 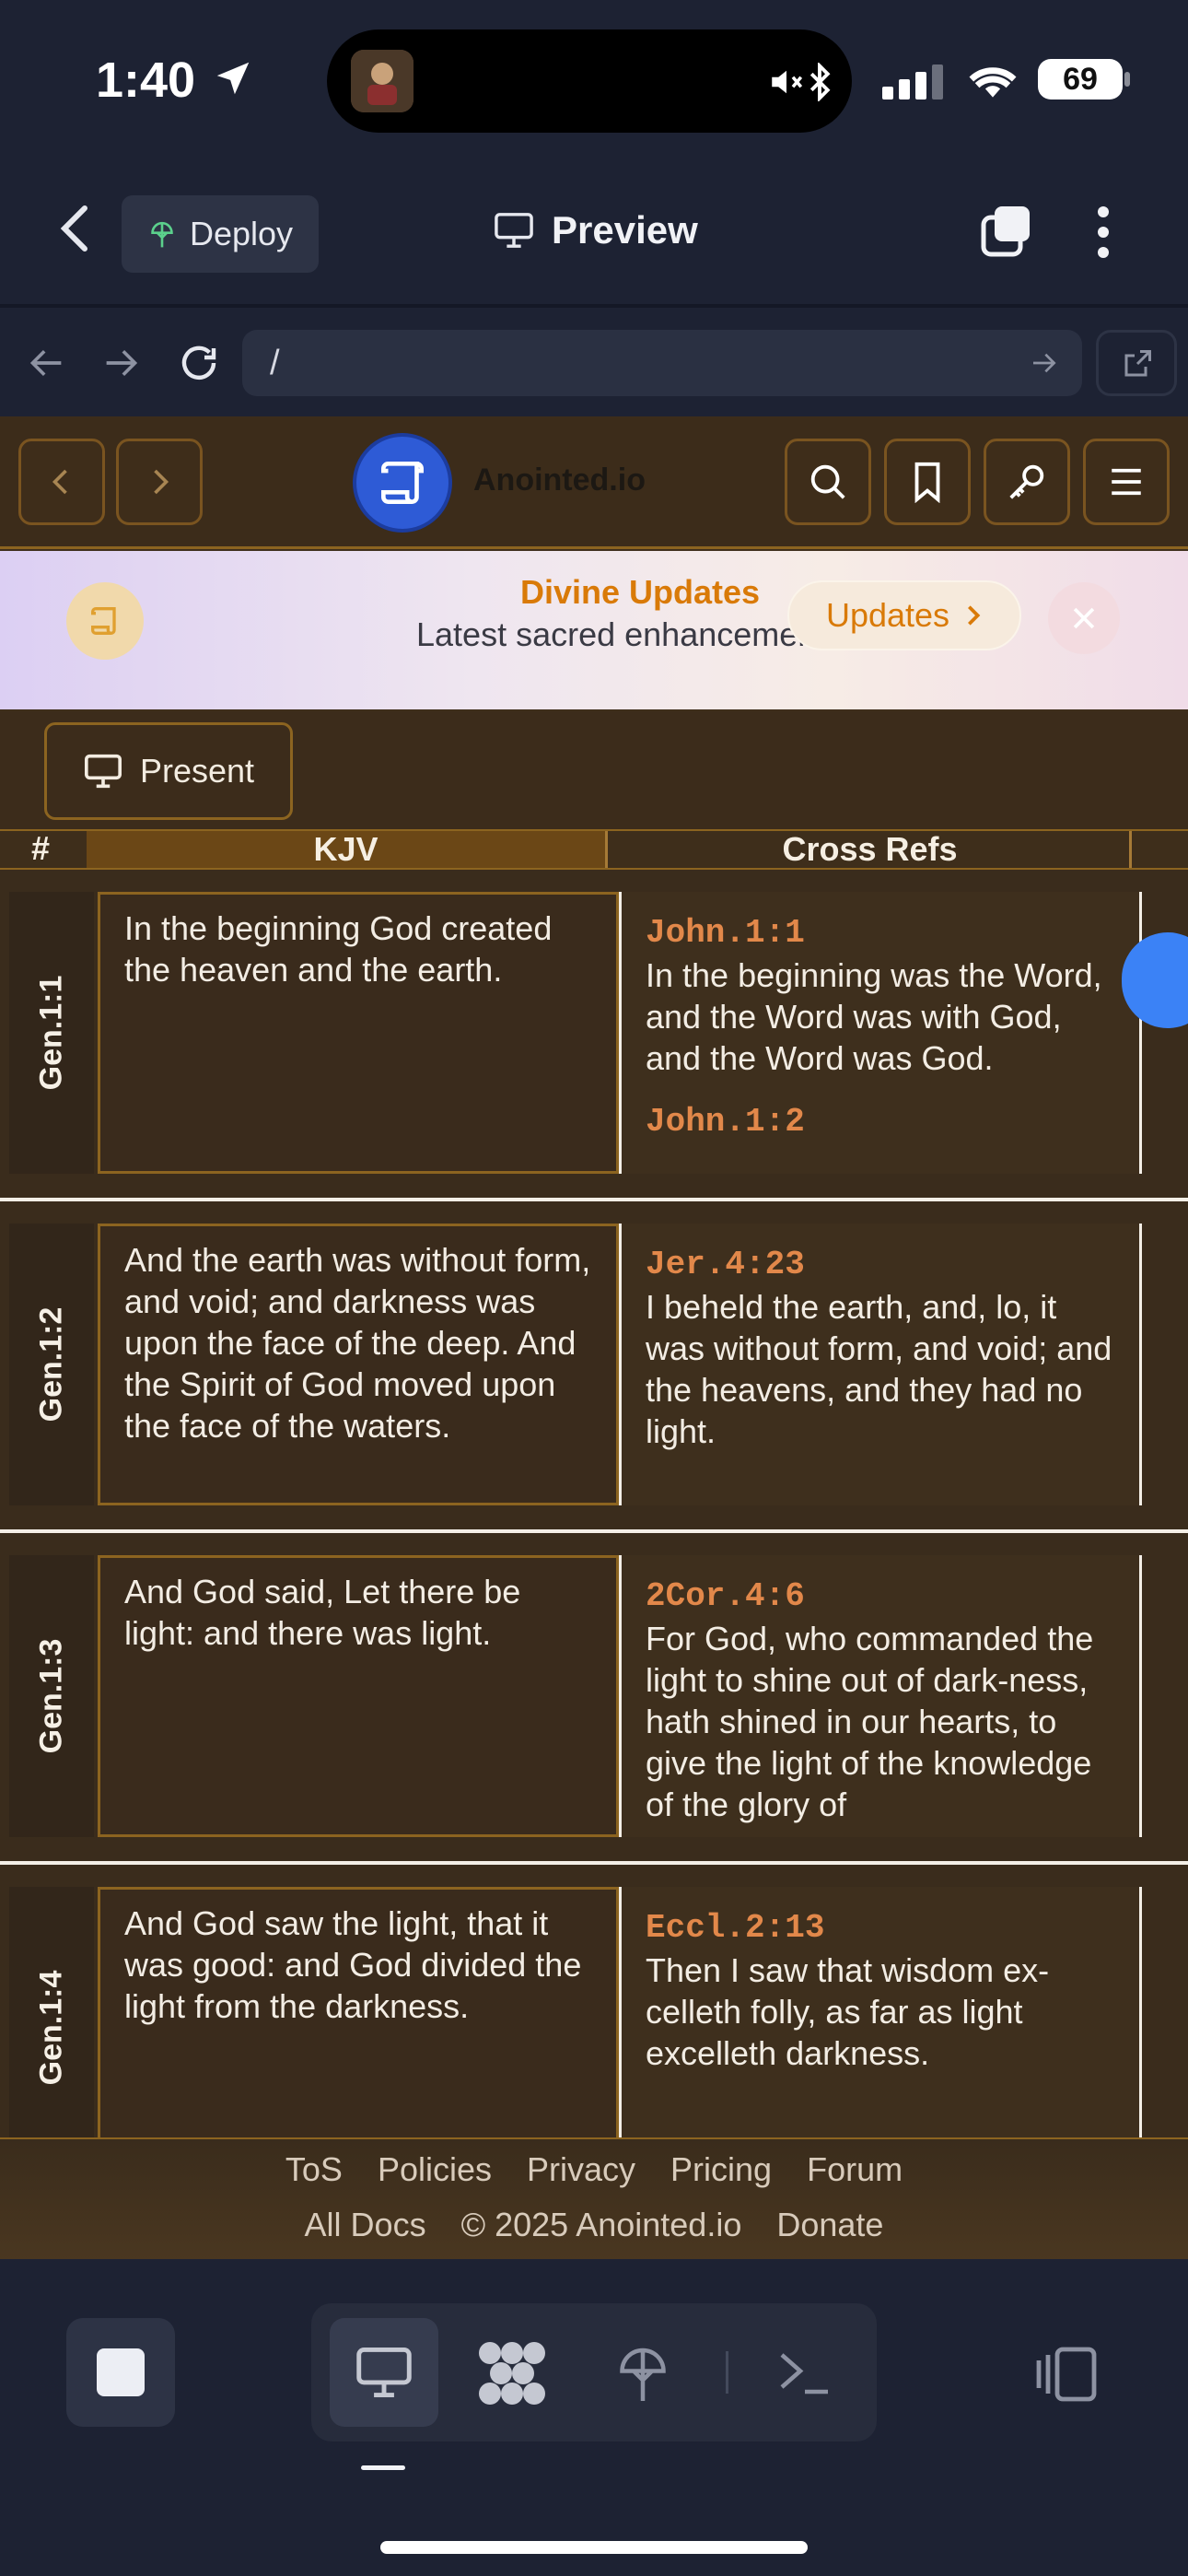 I want to click on footer-copyright: © 2025 Anointed.io, so click(x=601, y=2224).